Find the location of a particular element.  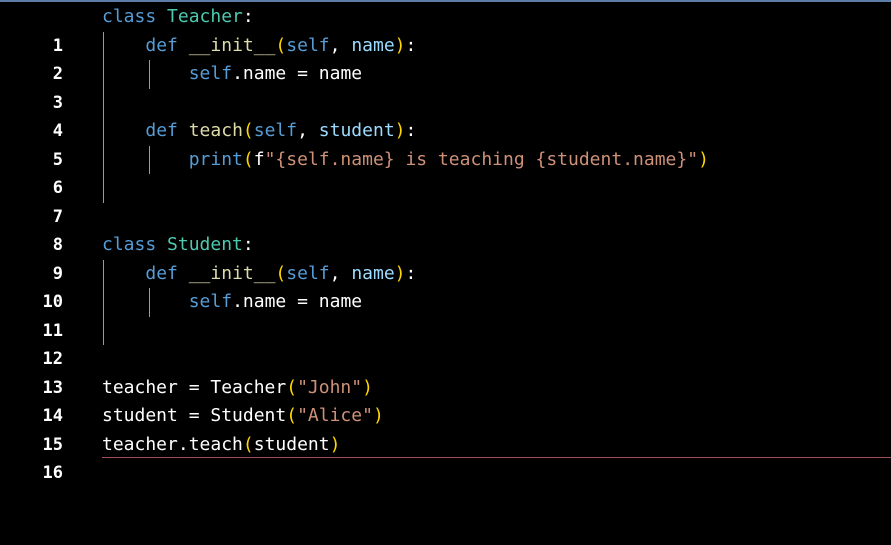

line-number: 16 is located at coordinates (52, 473).